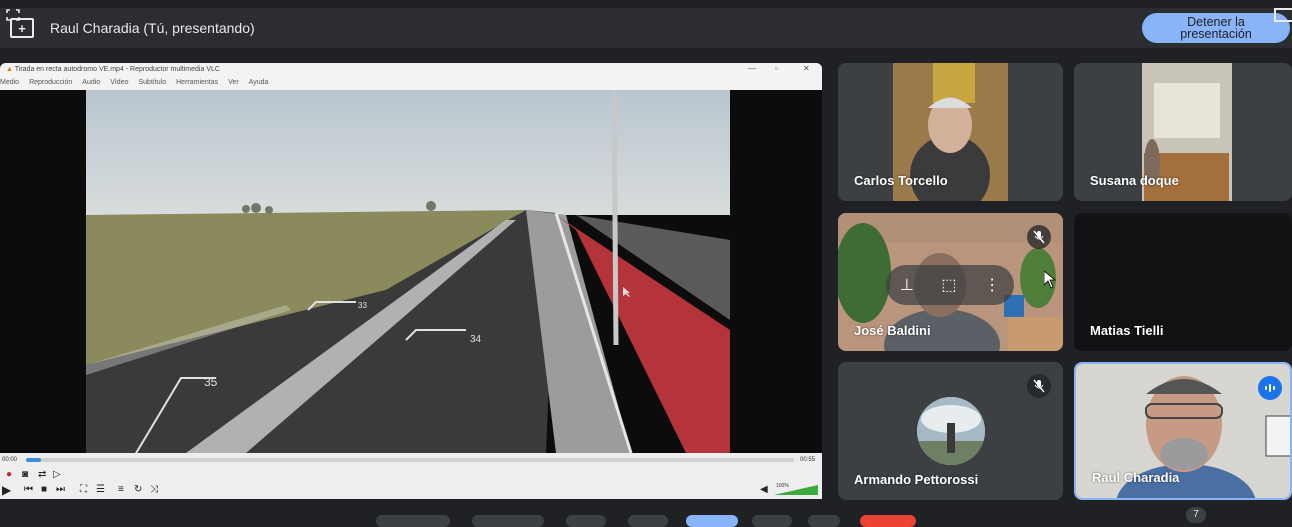 The height and width of the screenshot is (527, 1292). I want to click on participant-tile: Matias Tielli, so click(1183, 282).